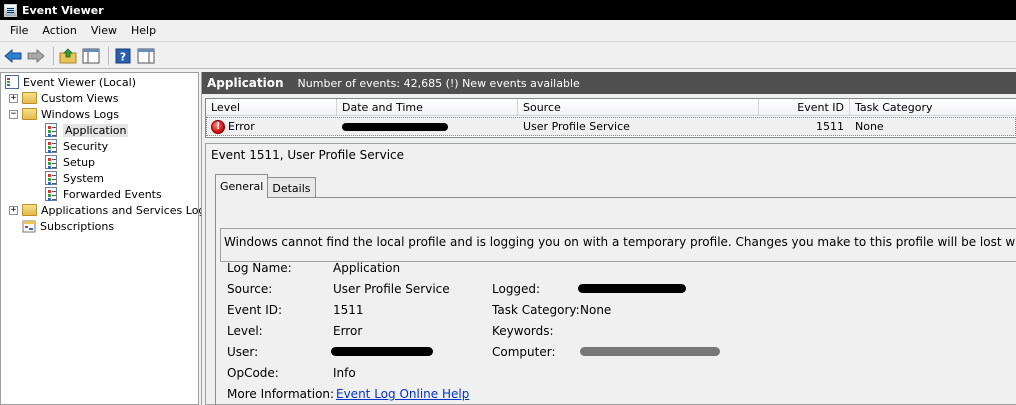 The width and height of the screenshot is (1016, 405). Describe the element at coordinates (19, 30) in the screenshot. I see `menu-file: File` at that location.